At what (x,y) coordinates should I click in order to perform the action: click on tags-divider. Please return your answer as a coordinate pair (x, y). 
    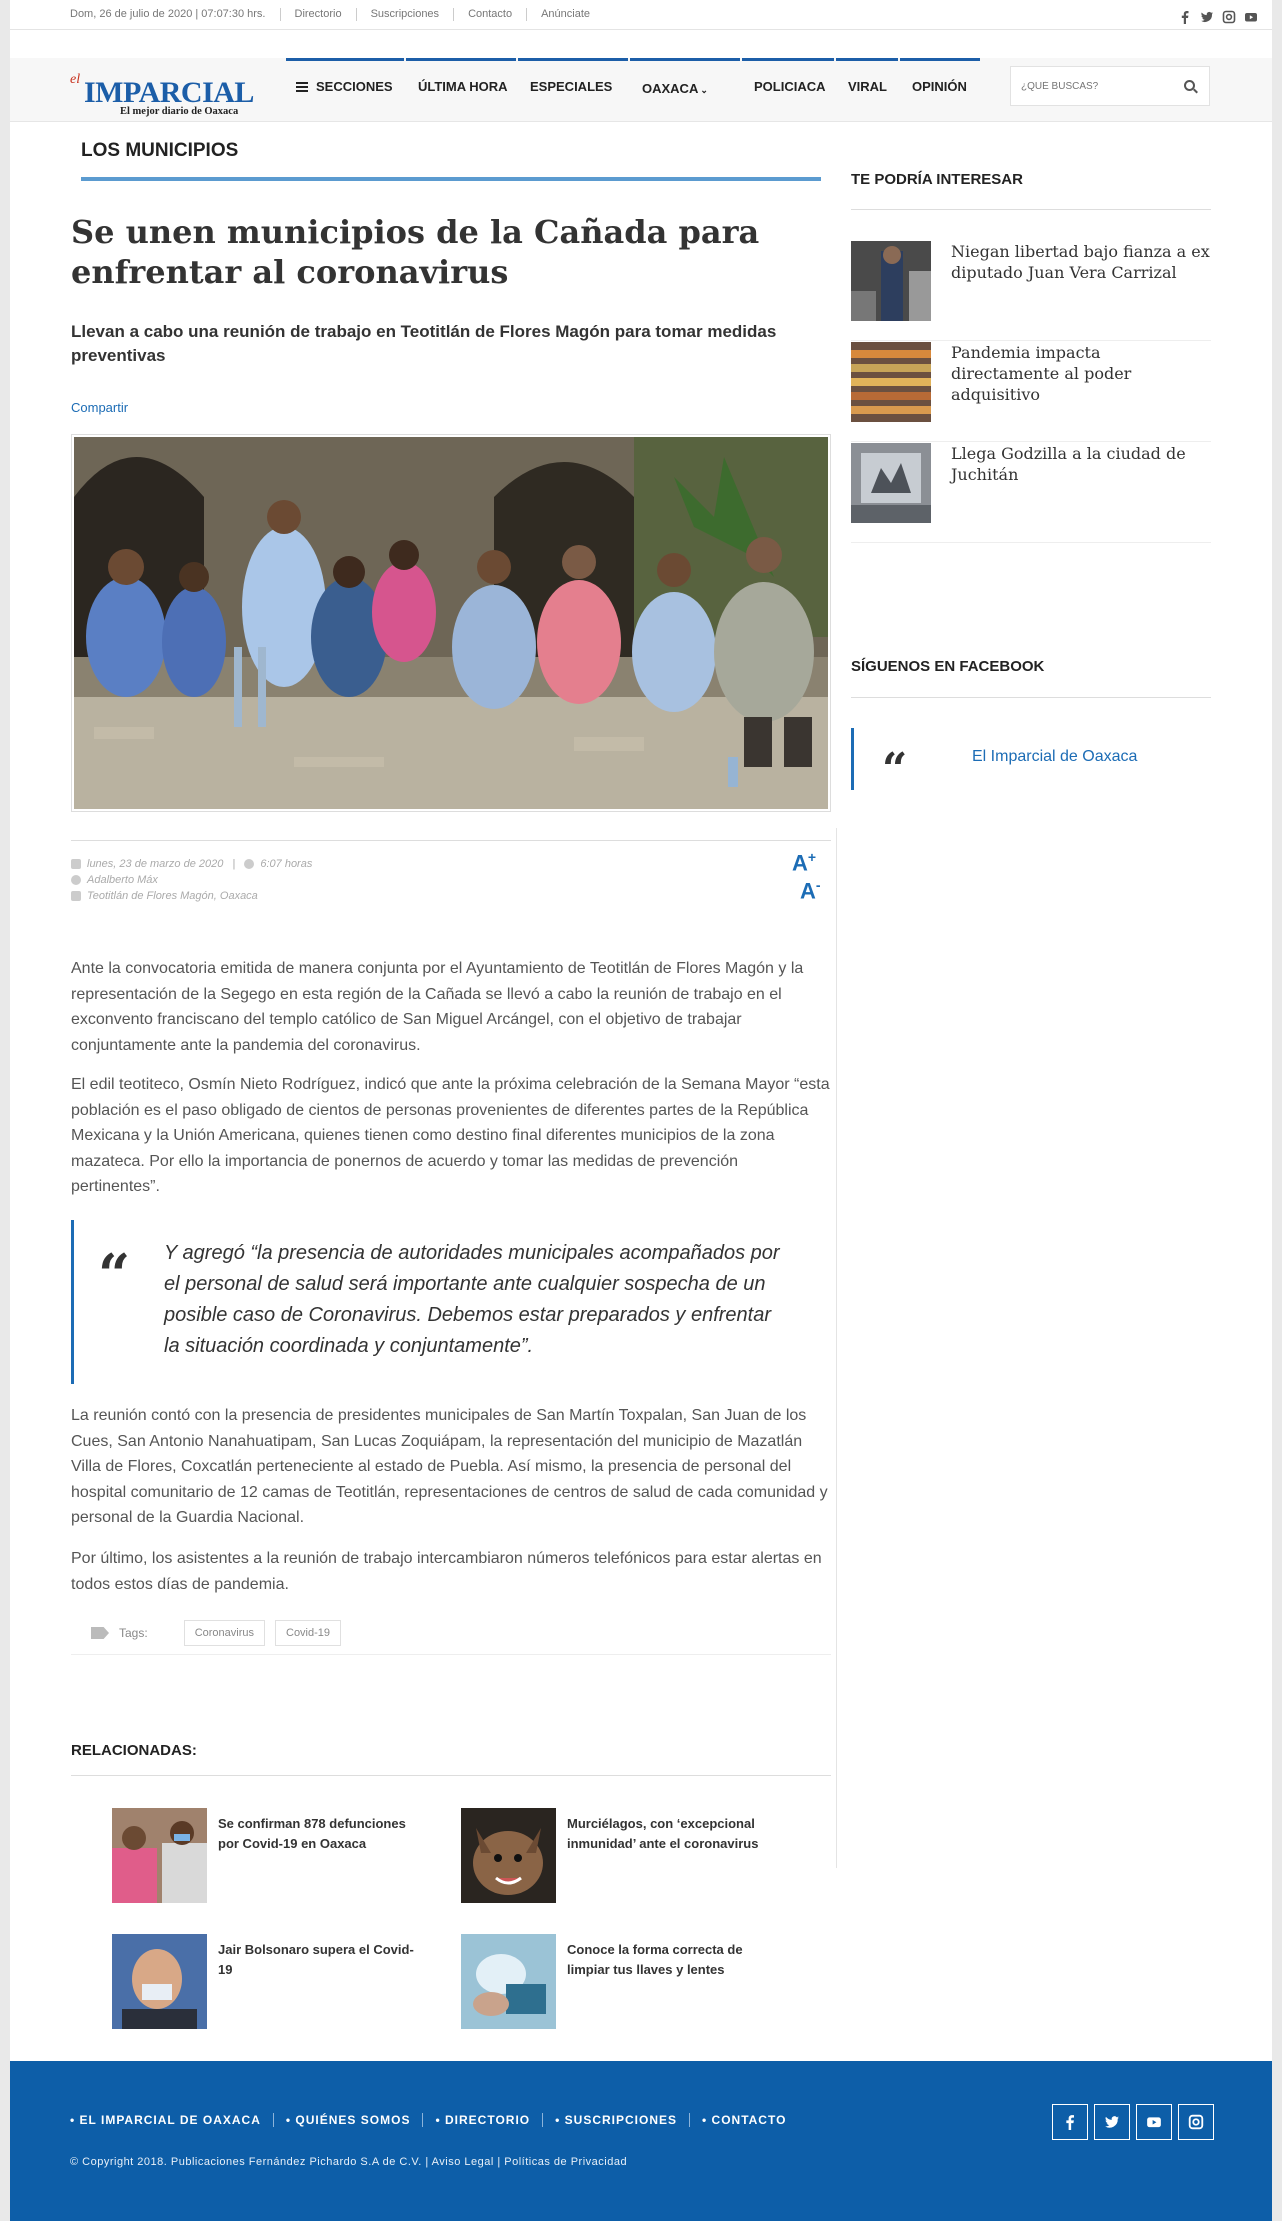
    Looking at the image, I should click on (451, 1654).